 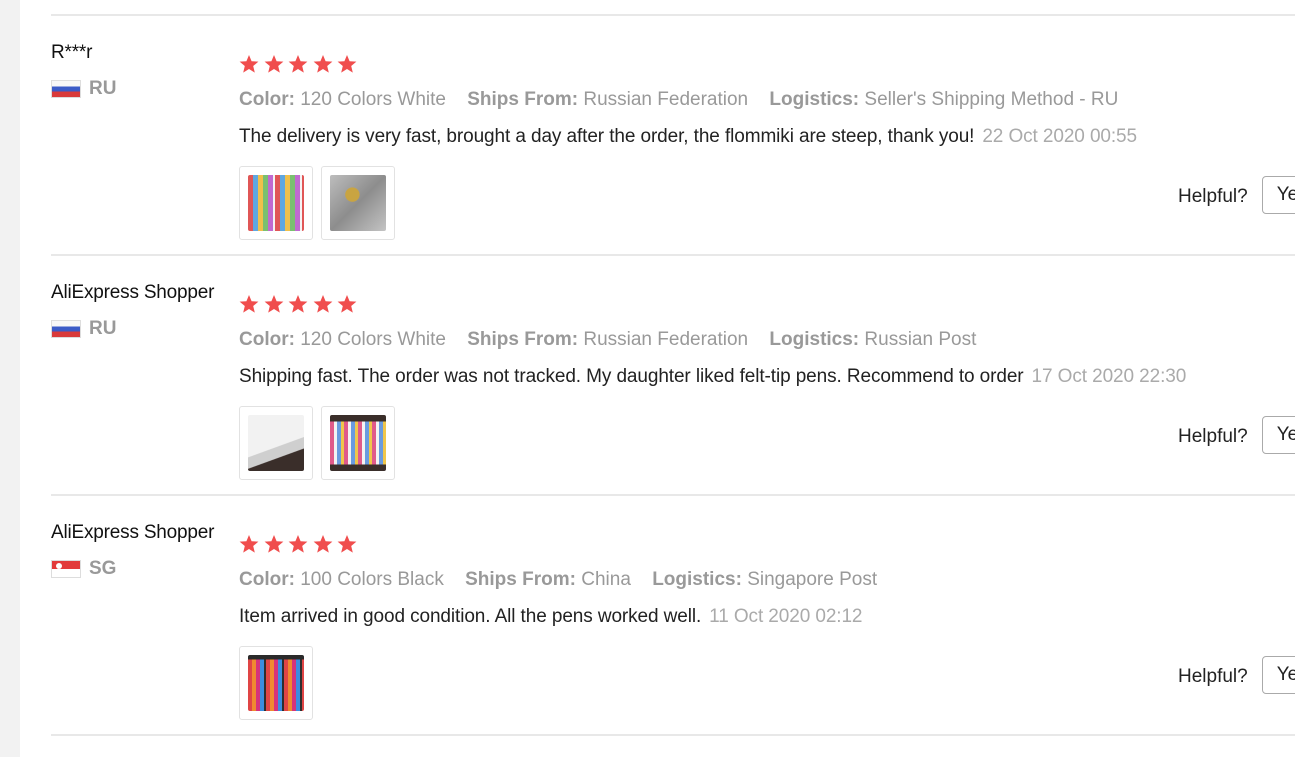 I want to click on country-code: SG, so click(x=103, y=568).